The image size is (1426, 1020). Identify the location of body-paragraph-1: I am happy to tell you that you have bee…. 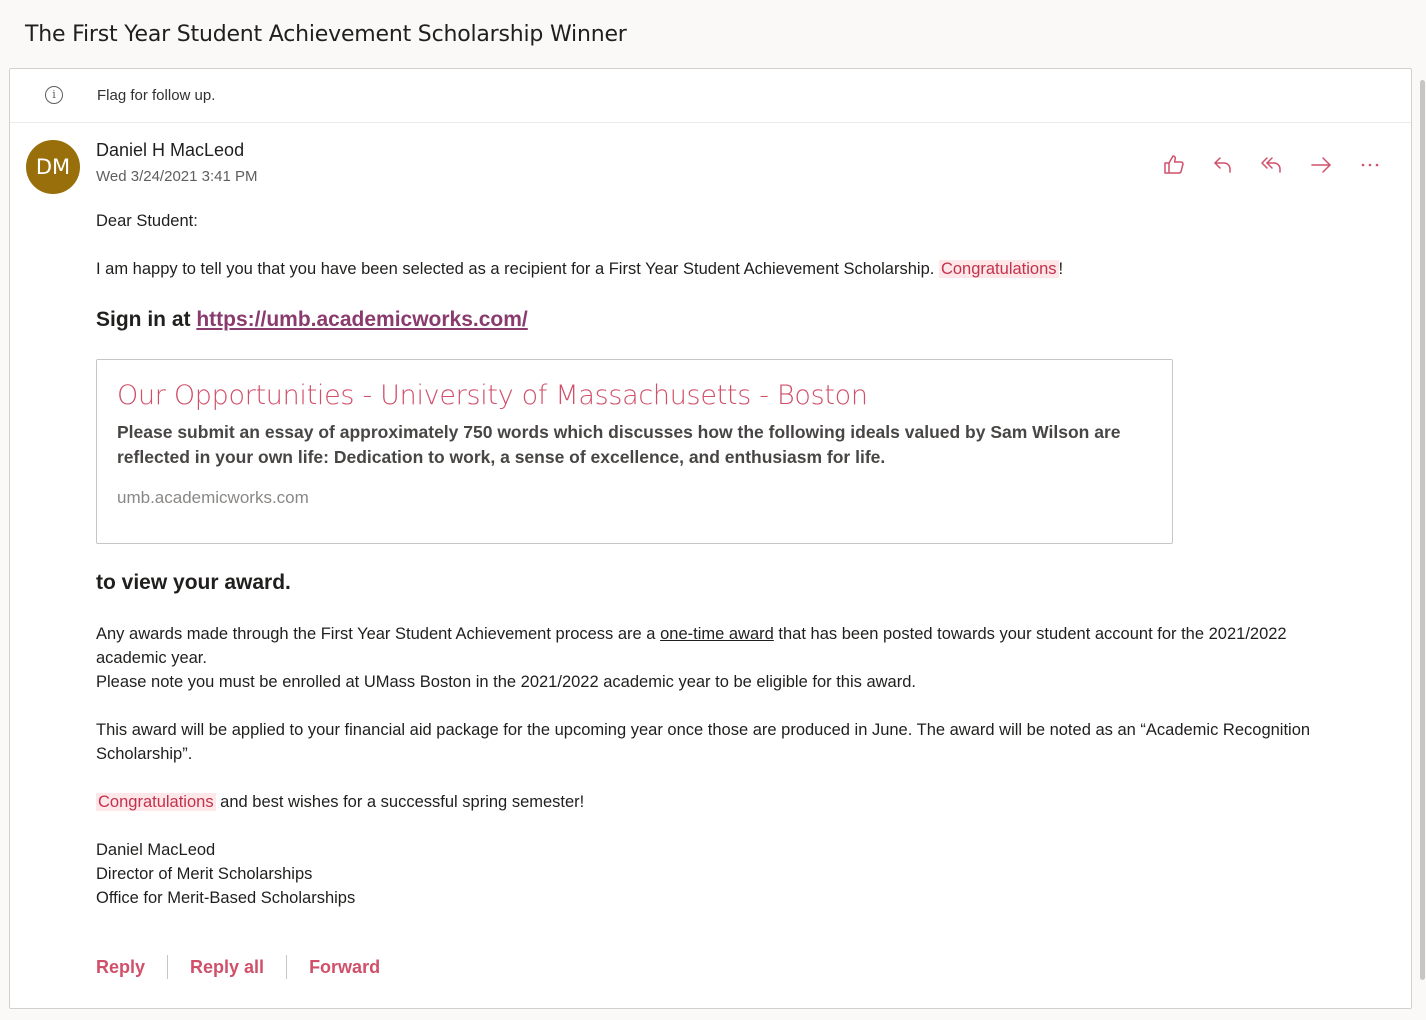
(721, 269).